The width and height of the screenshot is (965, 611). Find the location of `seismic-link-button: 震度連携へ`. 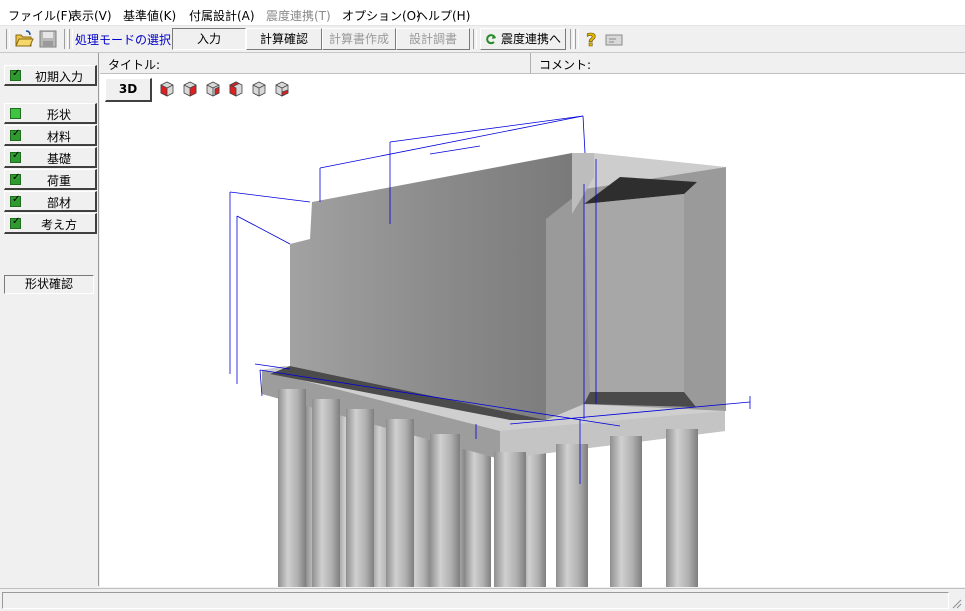

seismic-link-button: 震度連携へ is located at coordinates (523, 39).